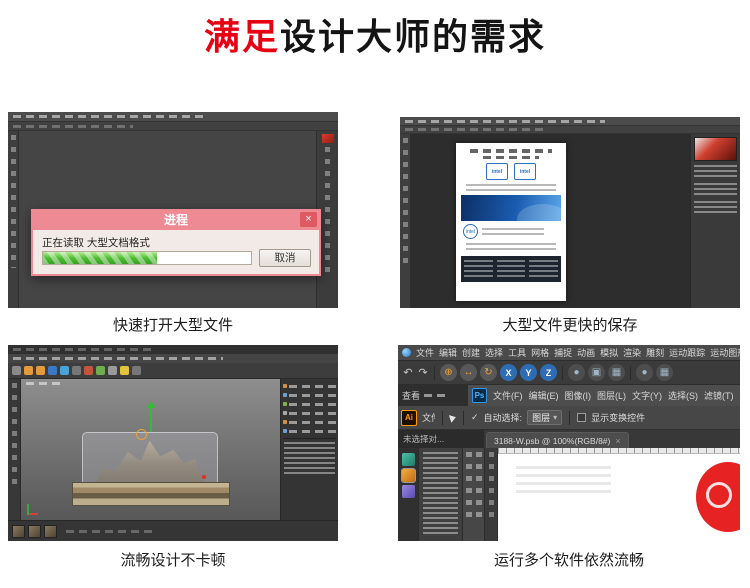  Describe the element at coordinates (544, 395) in the screenshot. I see `ps-menu-edit: 编辑(E)` at that location.